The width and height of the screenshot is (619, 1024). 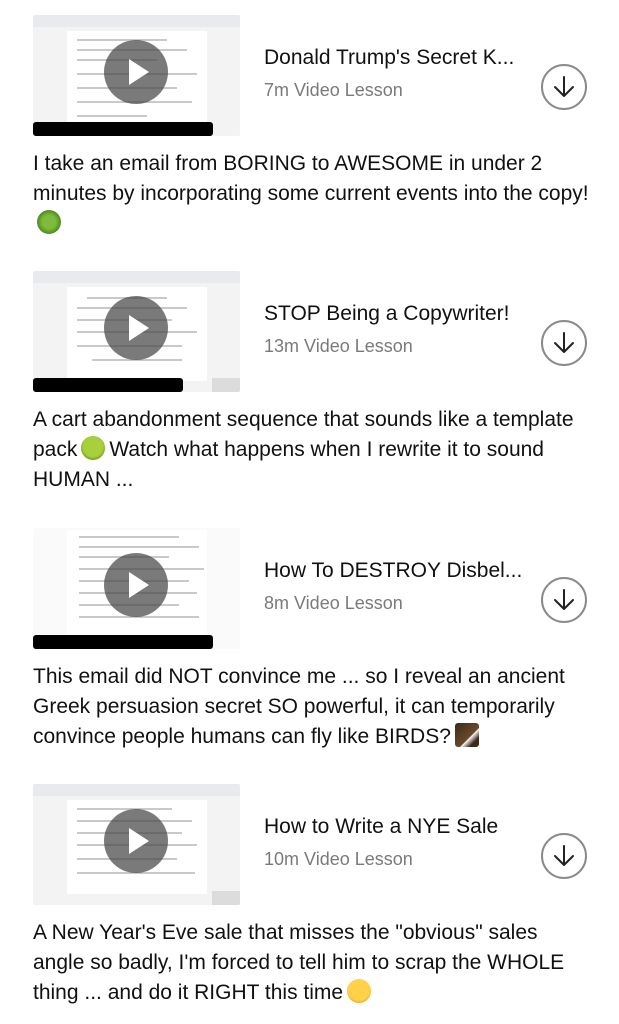 I want to click on lesson-meta: 13m Video Lesson, so click(x=338, y=346).